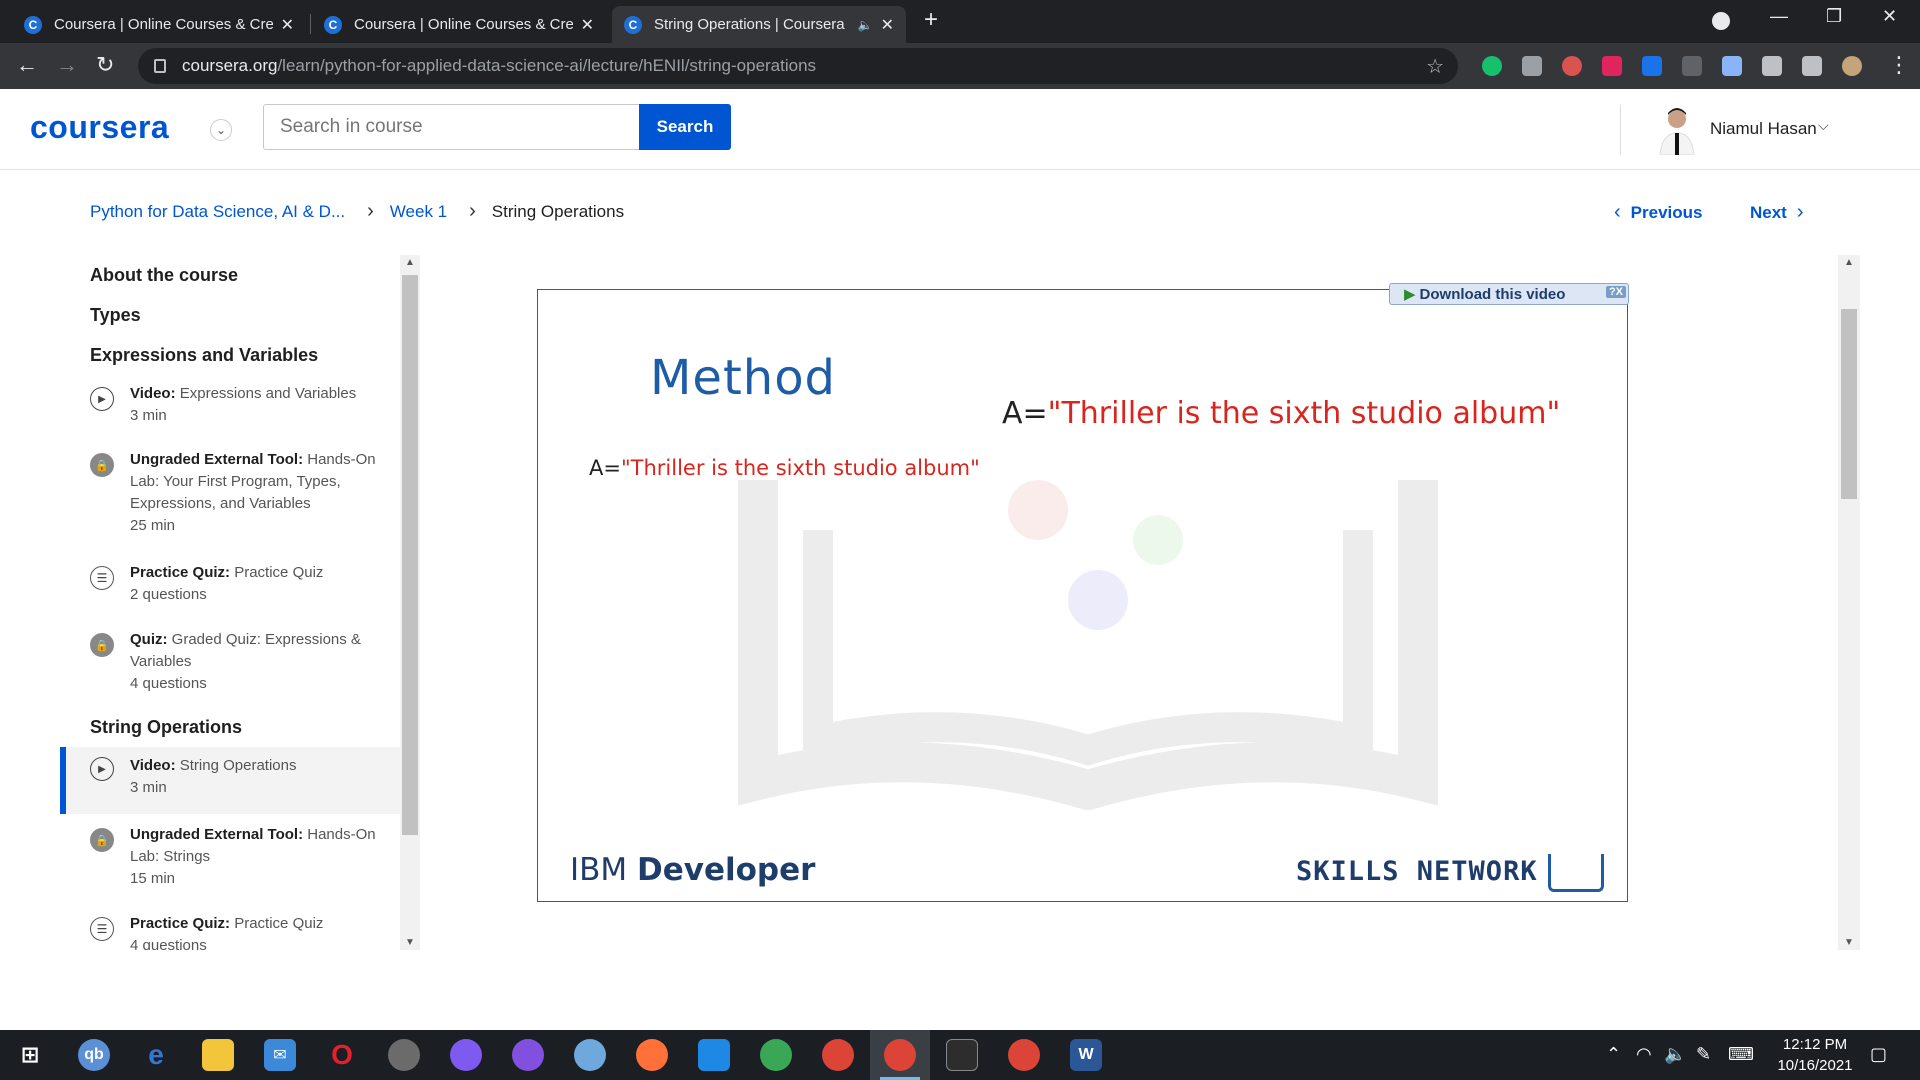 This screenshot has height=1080, width=1920. I want to click on pen-extension-icon, so click(1732, 66).